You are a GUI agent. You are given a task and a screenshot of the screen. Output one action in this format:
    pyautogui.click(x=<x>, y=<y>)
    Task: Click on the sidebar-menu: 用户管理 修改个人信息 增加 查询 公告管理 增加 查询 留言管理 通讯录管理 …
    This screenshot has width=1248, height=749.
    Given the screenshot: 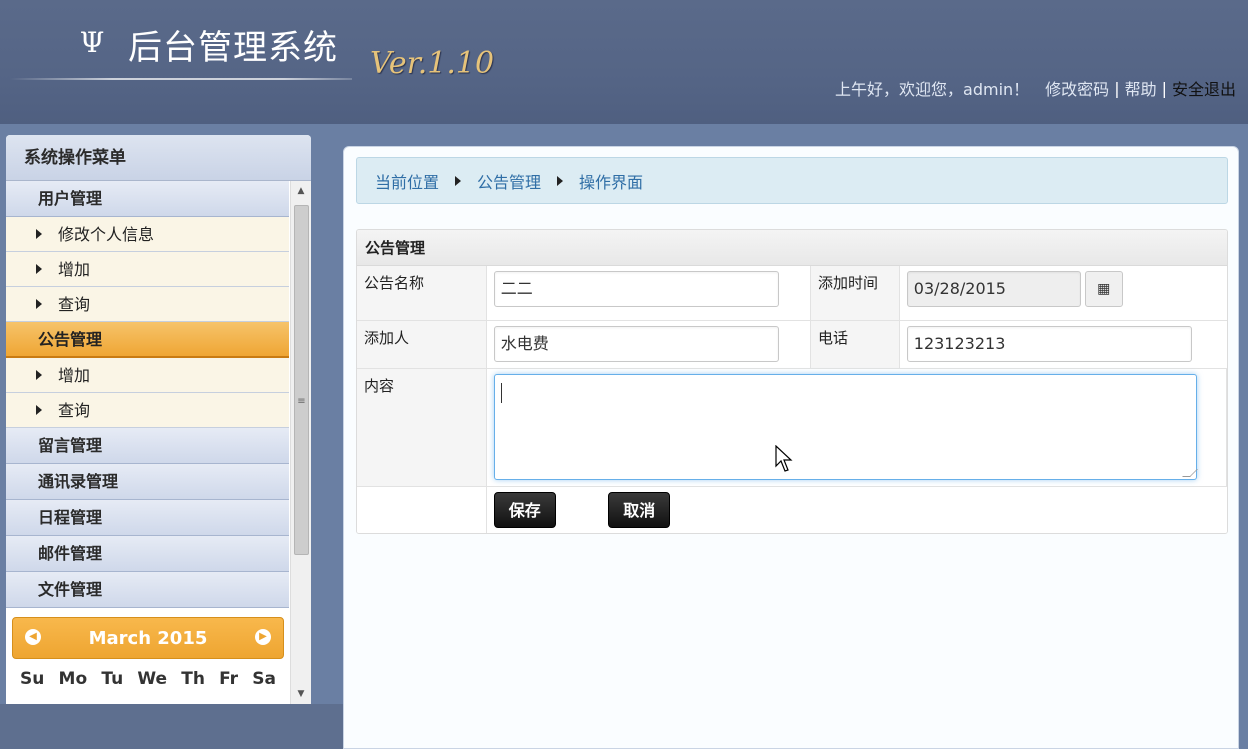 What is the action you would take?
    pyautogui.click(x=147, y=394)
    